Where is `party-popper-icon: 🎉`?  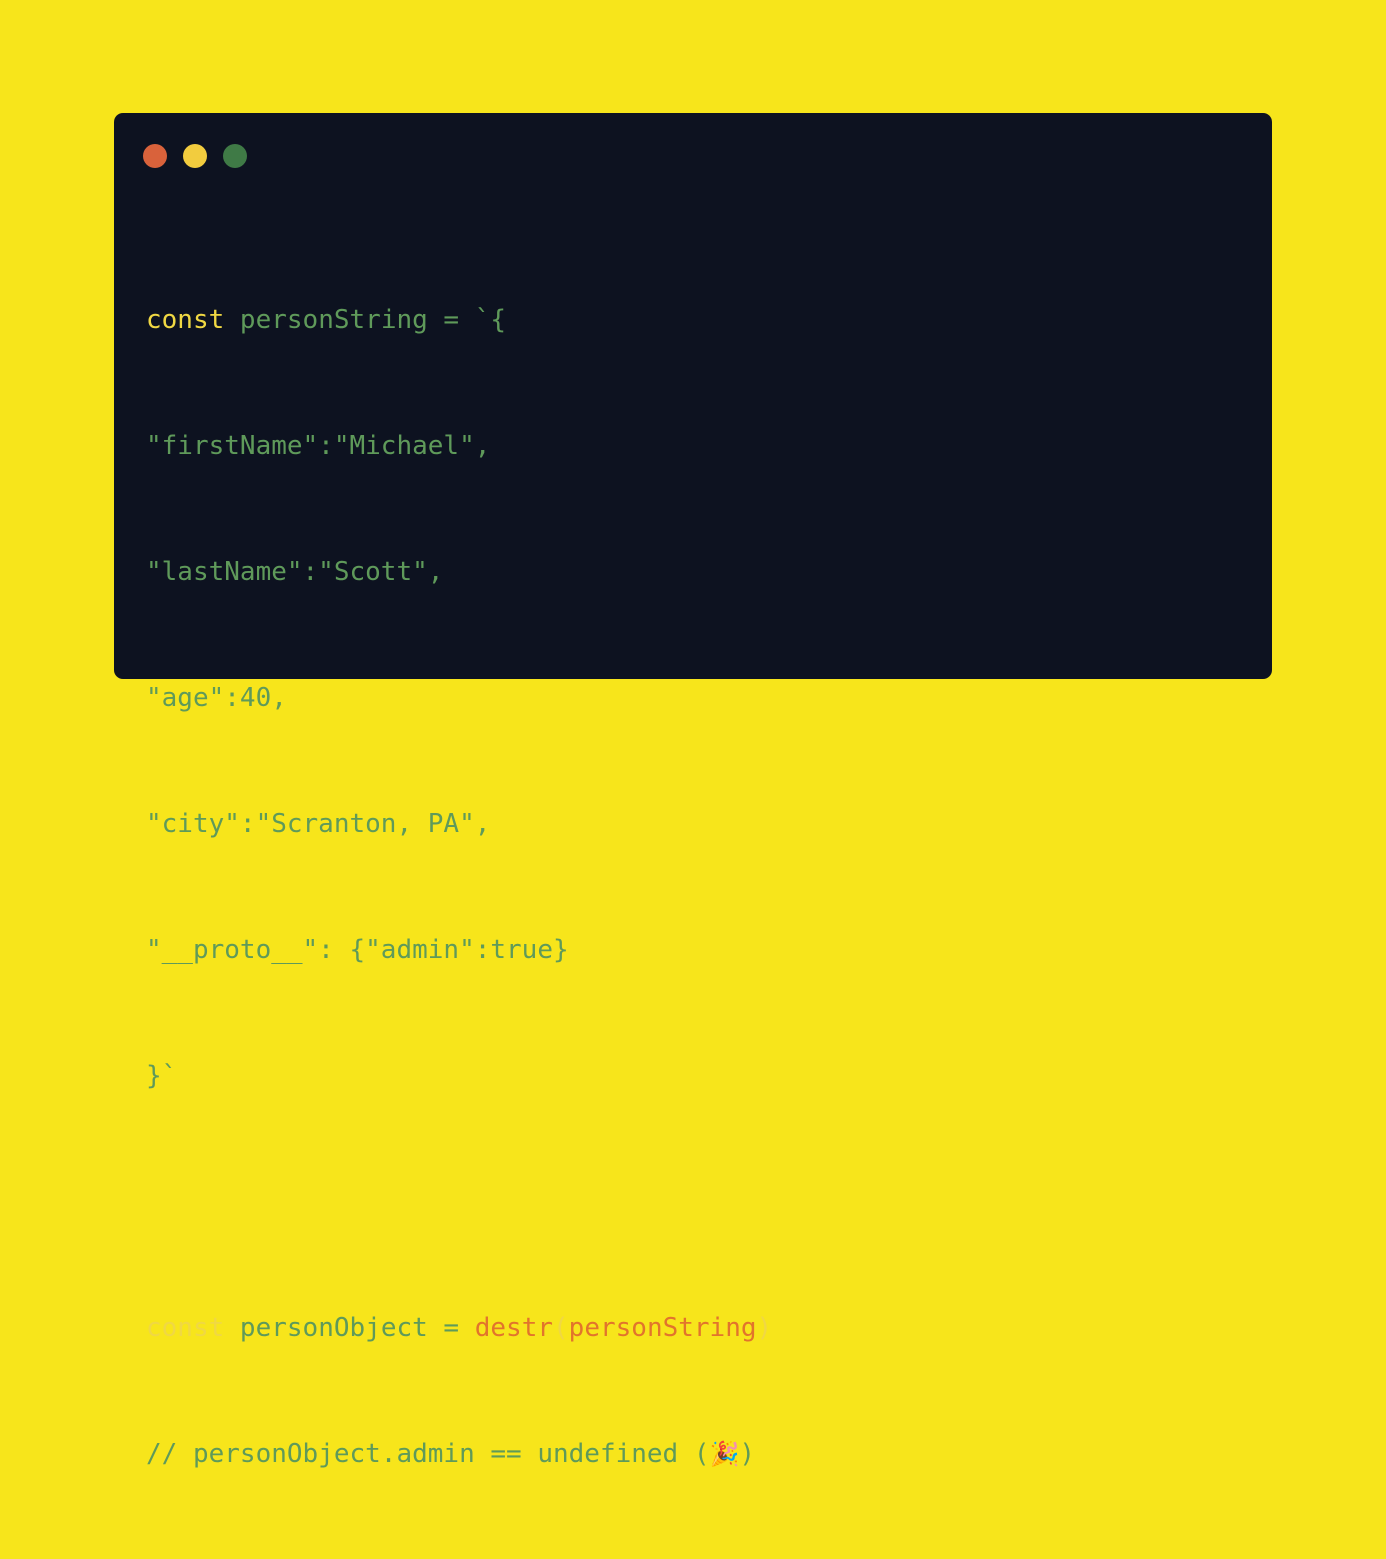 party-popper-icon: 🎉 is located at coordinates (724, 1454).